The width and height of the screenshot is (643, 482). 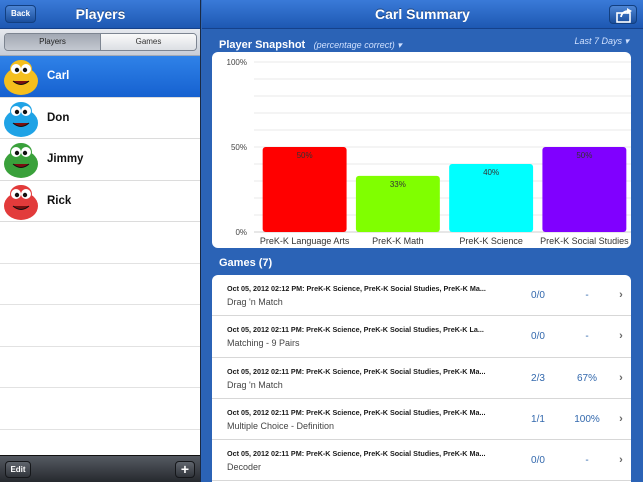 What do you see at coordinates (398, 241) in the screenshot?
I see `x-category-label: PreK-K Math` at bounding box center [398, 241].